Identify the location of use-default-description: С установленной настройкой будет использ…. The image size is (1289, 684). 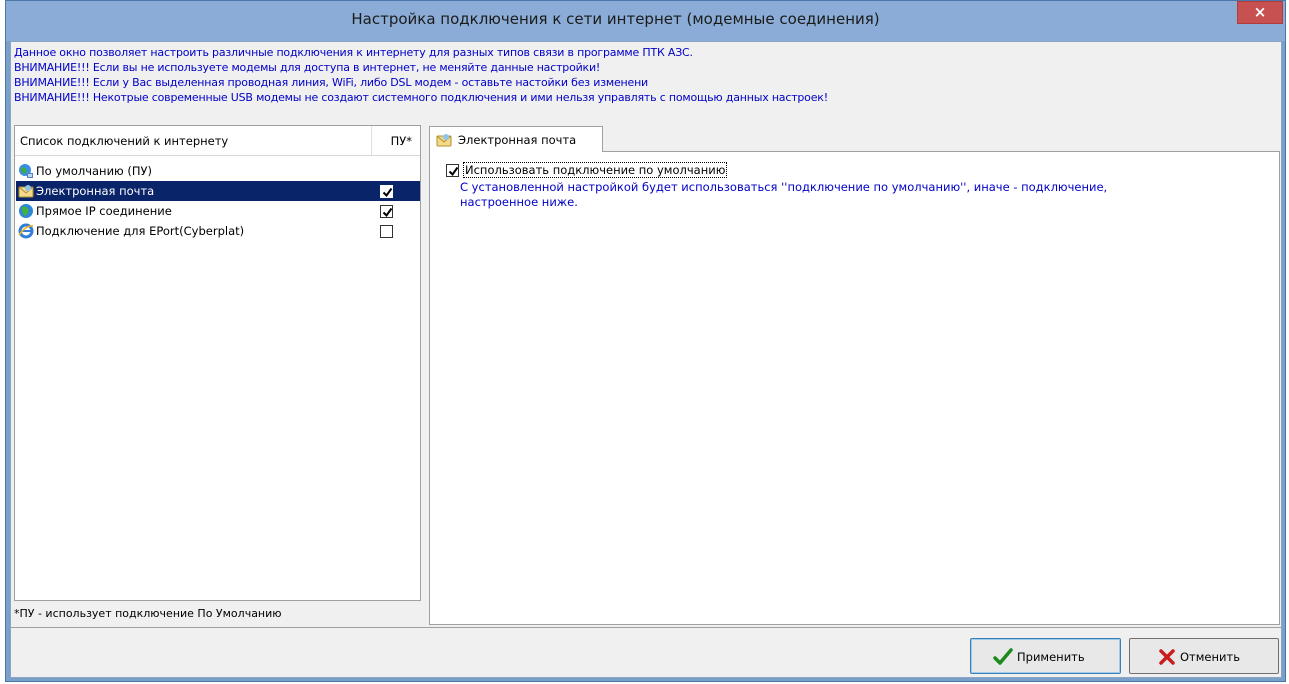
(855, 195).